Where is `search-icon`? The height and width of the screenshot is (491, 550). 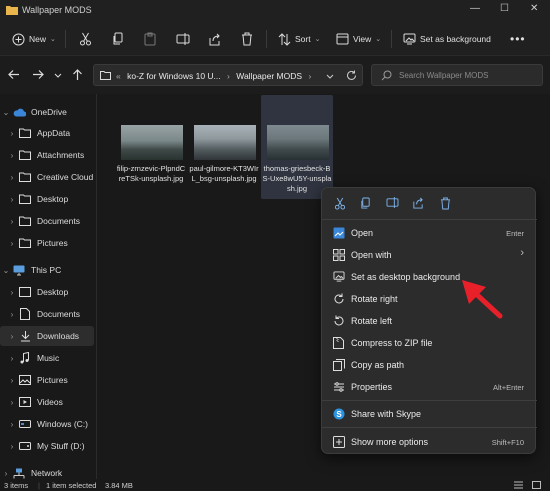
search-icon is located at coordinates (386, 76).